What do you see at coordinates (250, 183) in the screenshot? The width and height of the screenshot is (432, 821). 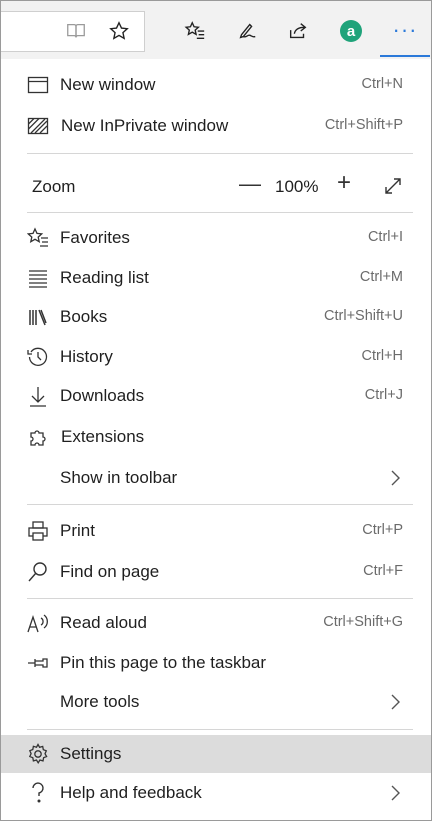 I see `zoom-out-button: —` at bounding box center [250, 183].